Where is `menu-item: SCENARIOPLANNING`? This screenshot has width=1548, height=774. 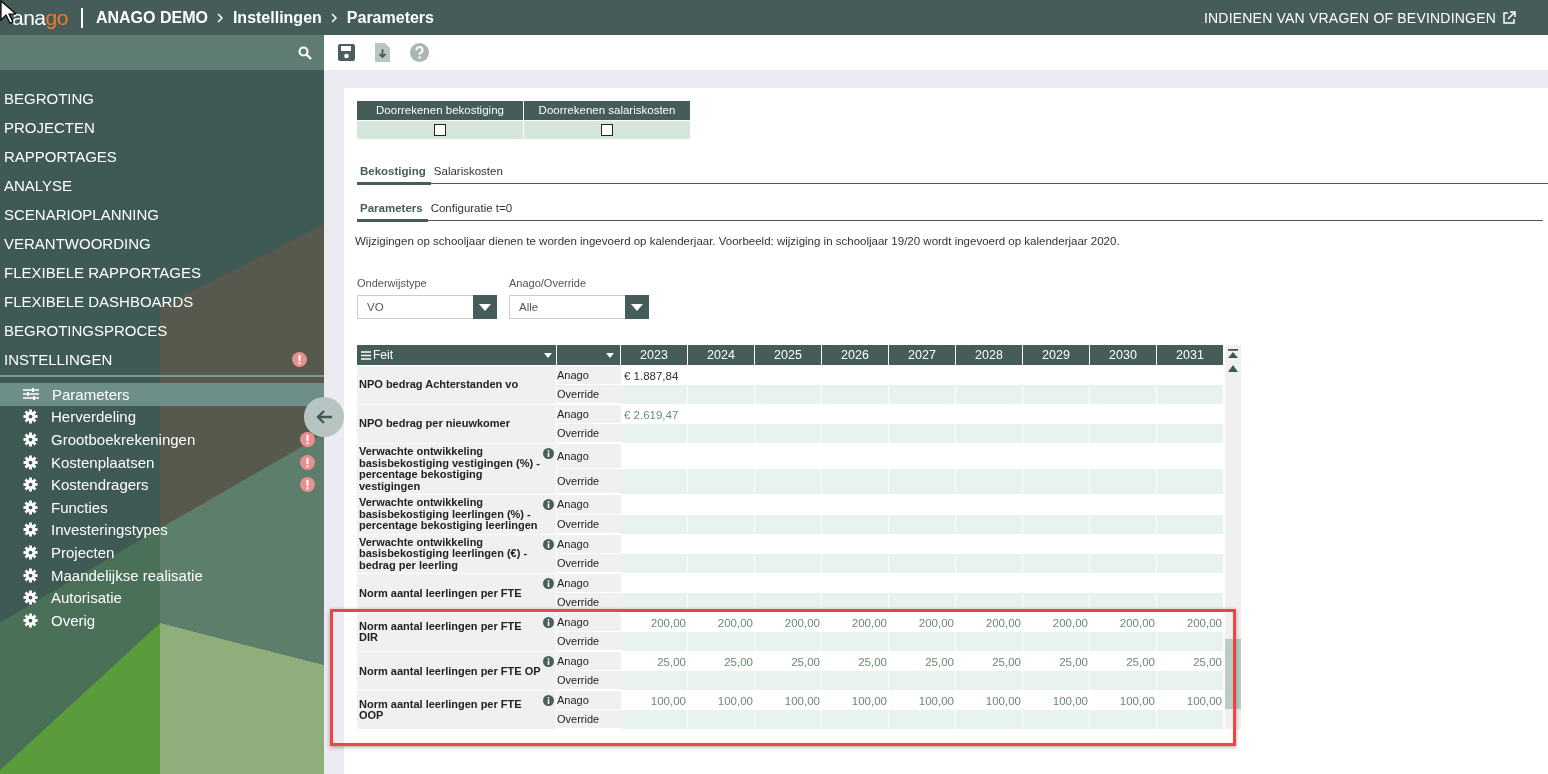
menu-item: SCENARIOPLANNING is located at coordinates (162, 214).